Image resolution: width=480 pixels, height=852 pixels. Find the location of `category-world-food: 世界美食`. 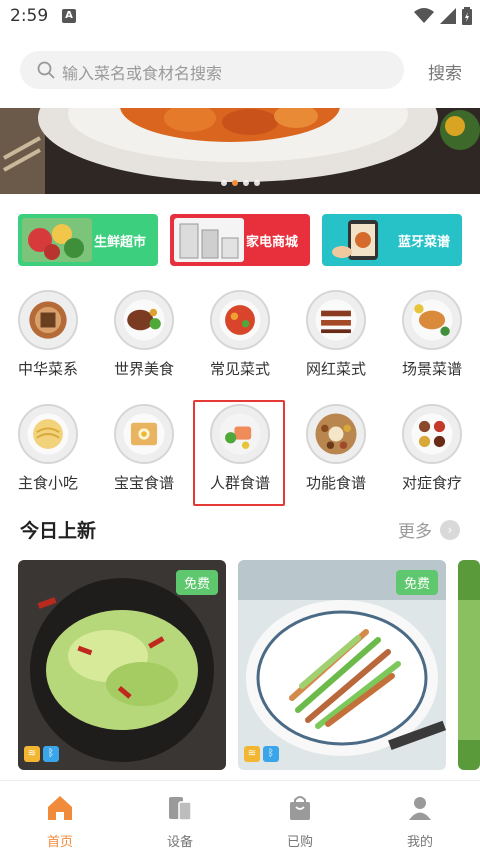

category-world-food: 世界美食 is located at coordinates (144, 340).